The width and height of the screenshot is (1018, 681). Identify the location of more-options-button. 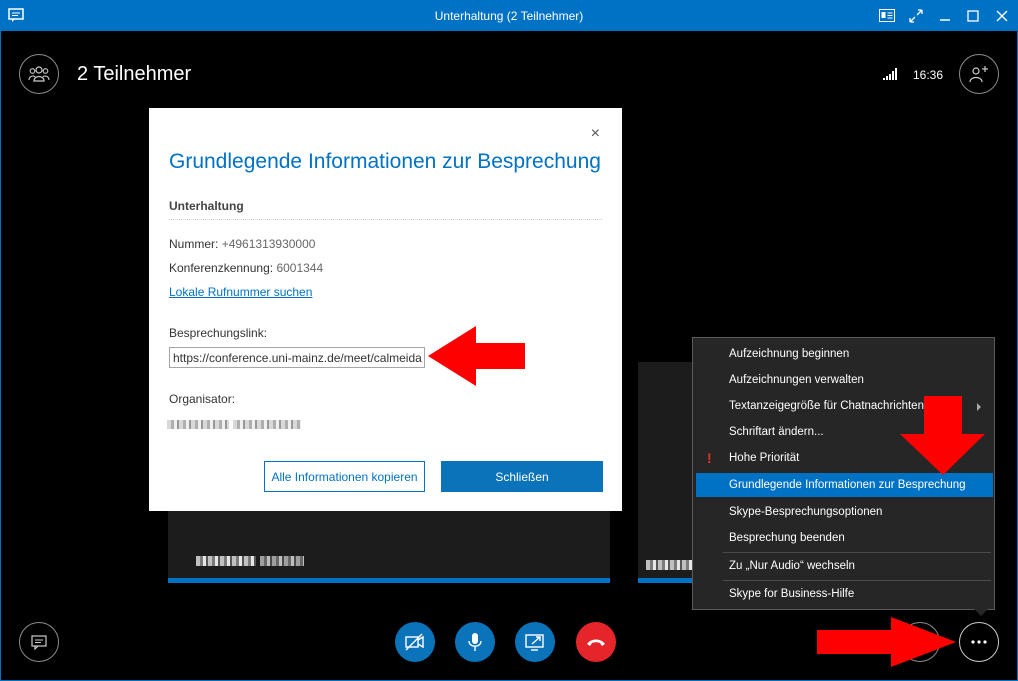
(979, 642).